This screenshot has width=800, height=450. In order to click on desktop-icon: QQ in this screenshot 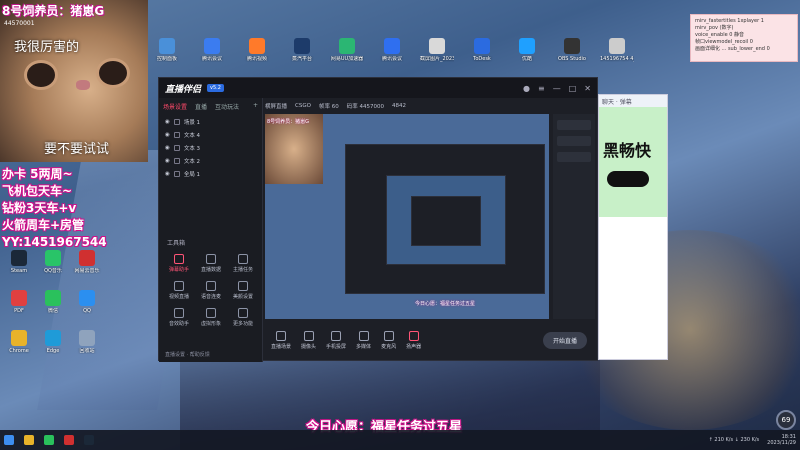, I will do `click(87, 302)`.